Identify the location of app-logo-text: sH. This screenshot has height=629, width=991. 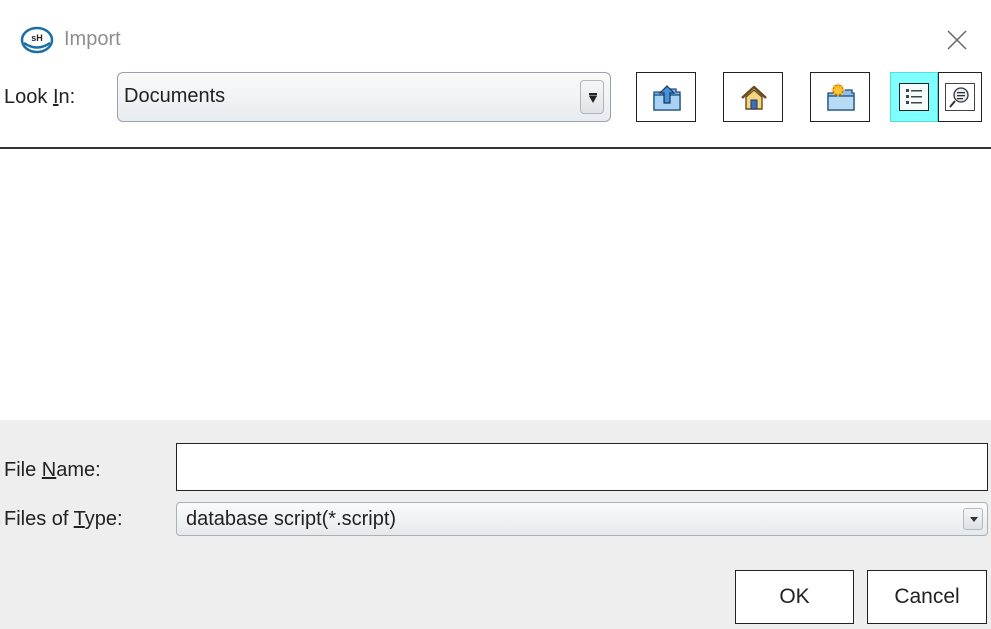
(37, 38).